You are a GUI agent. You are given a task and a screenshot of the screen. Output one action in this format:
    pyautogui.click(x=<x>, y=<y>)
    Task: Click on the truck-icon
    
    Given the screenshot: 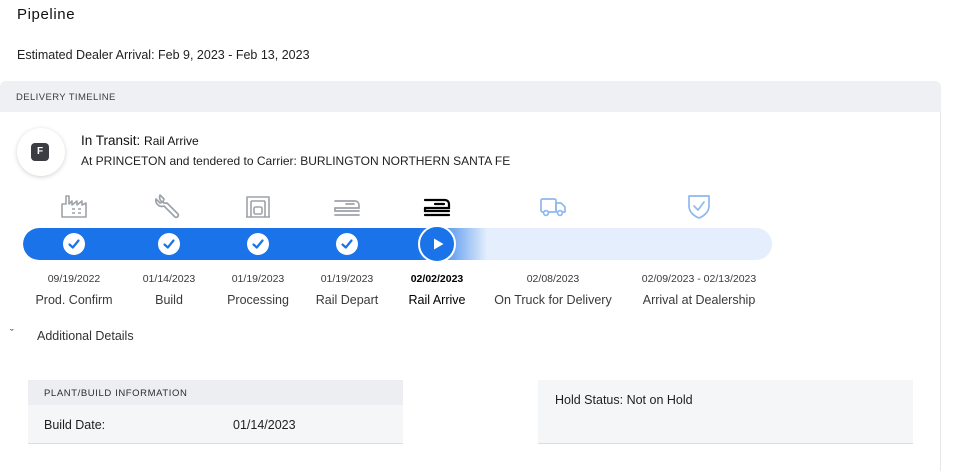 What is the action you would take?
    pyautogui.click(x=553, y=206)
    